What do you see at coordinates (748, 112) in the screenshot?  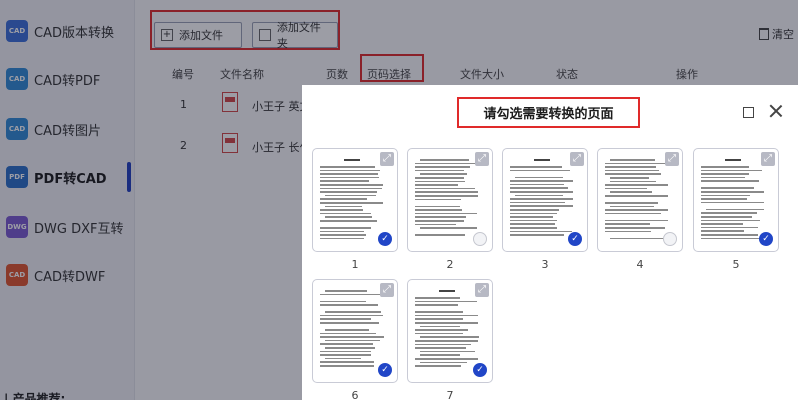 I see `maximize-icon` at bounding box center [748, 112].